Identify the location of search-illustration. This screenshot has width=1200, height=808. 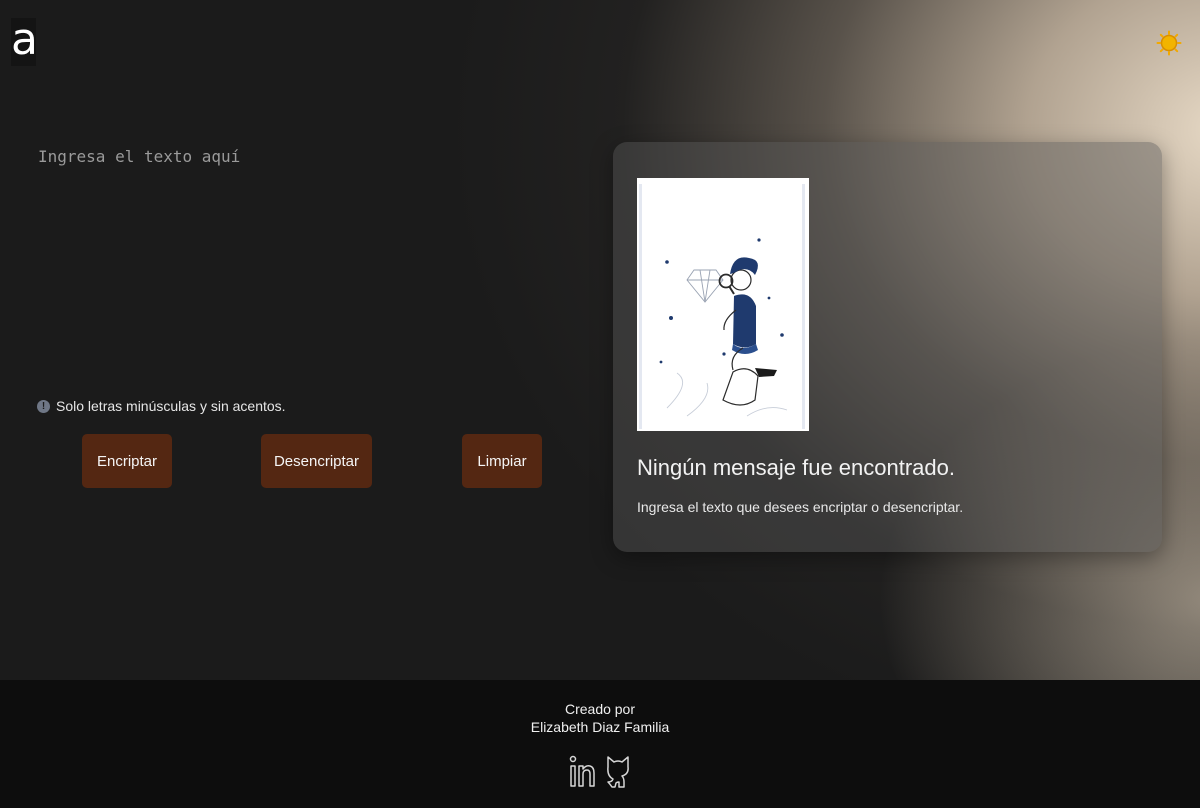
(723, 304).